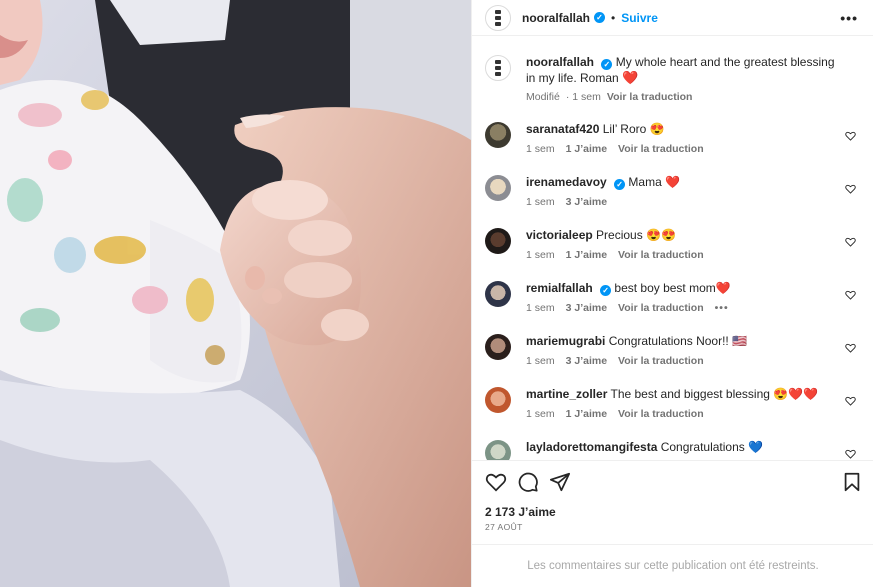 The width and height of the screenshot is (873, 587). I want to click on comment-username: mariemugrabi, so click(565, 341).